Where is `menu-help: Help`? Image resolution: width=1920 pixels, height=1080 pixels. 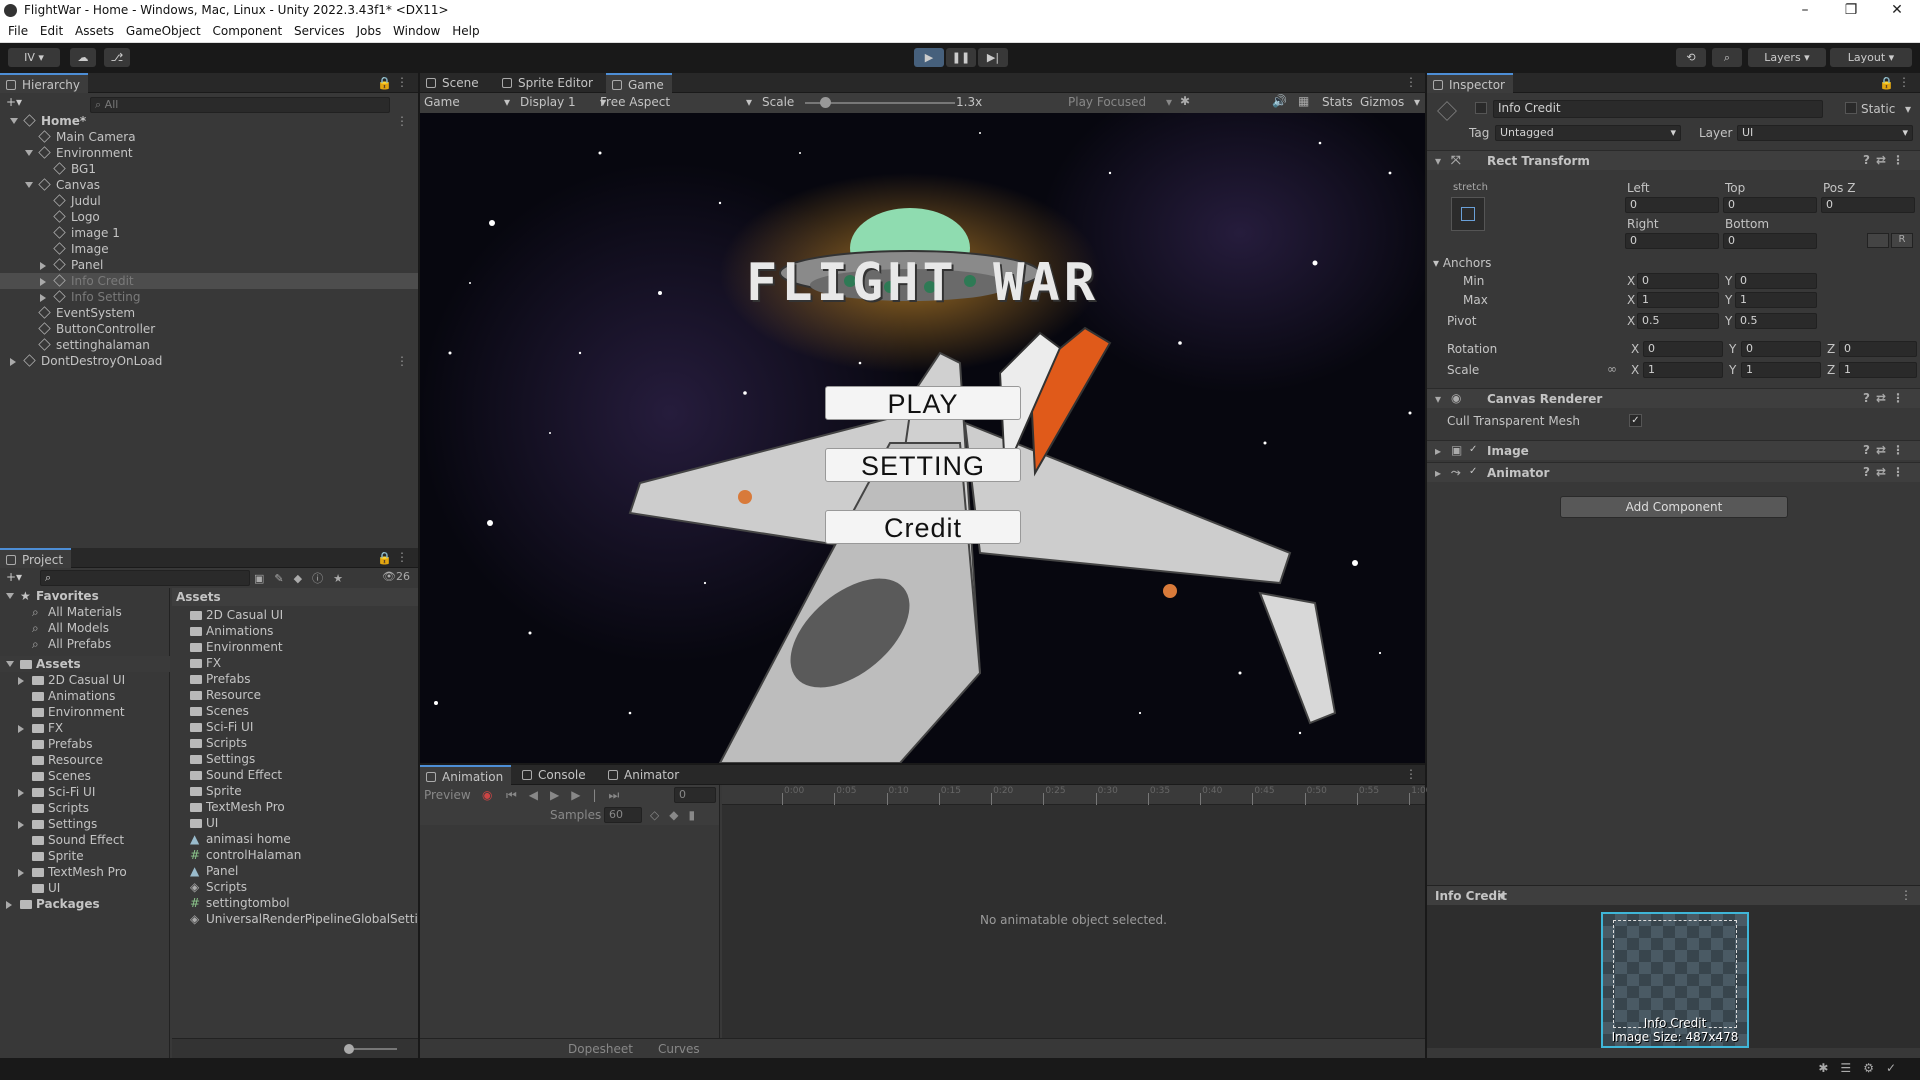 menu-help: Help is located at coordinates (461, 30).